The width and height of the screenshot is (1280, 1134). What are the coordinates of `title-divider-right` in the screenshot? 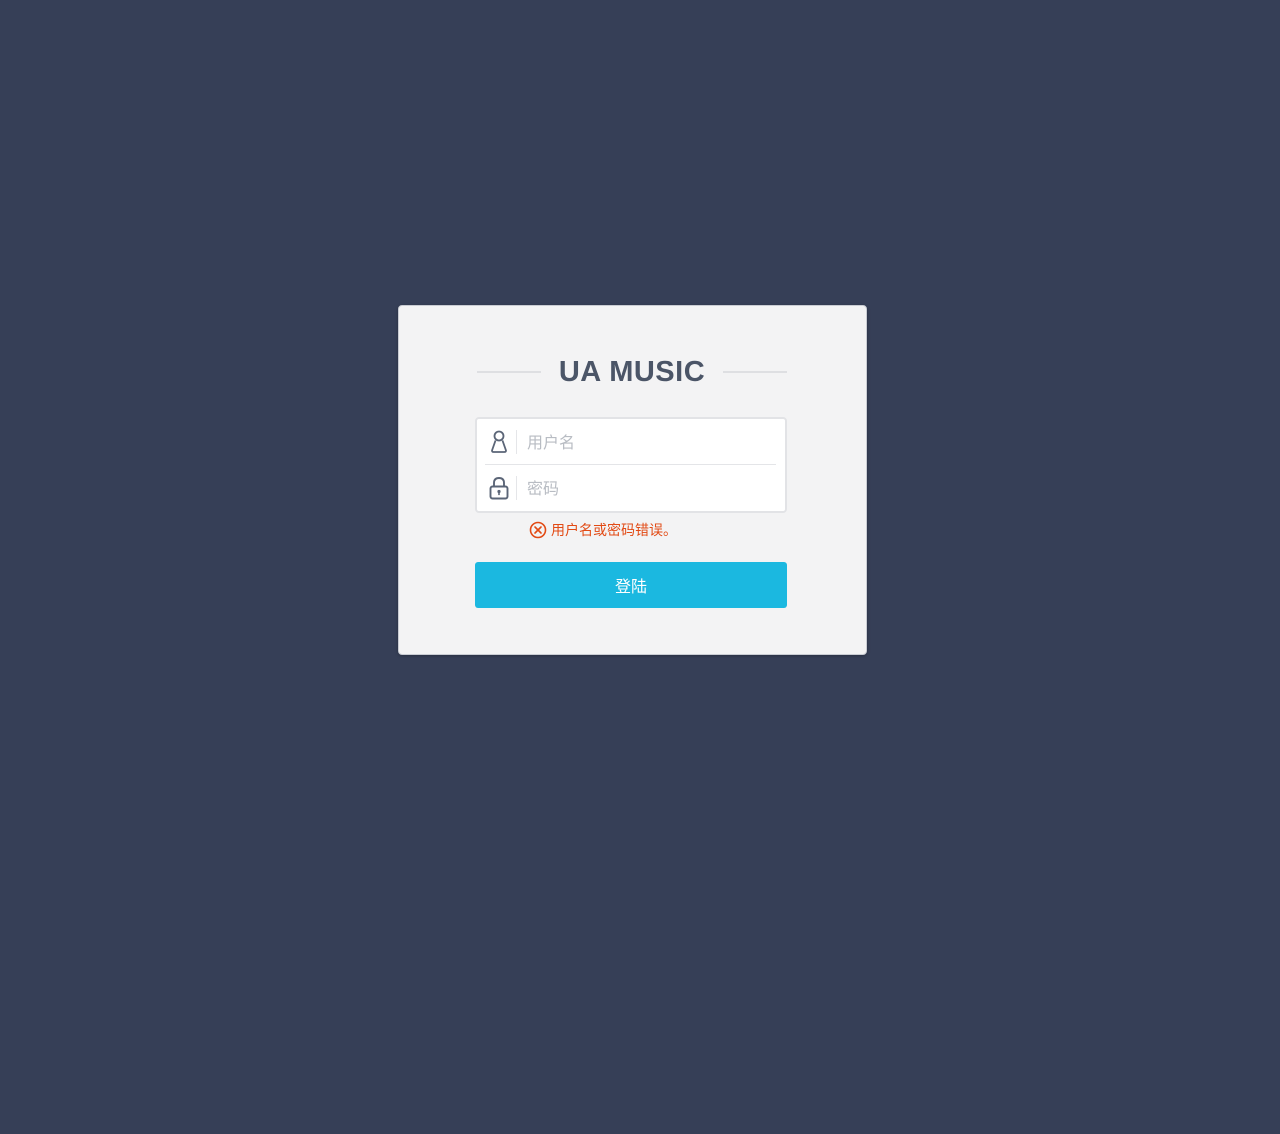 It's located at (755, 372).